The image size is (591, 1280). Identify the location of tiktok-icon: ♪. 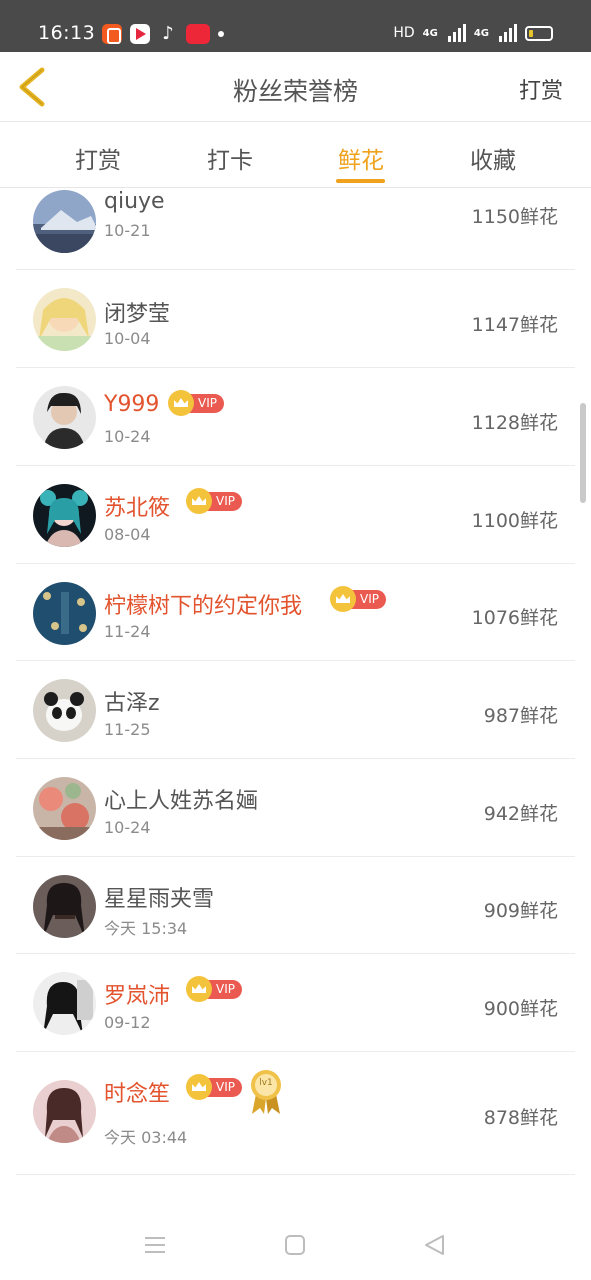
(168, 33).